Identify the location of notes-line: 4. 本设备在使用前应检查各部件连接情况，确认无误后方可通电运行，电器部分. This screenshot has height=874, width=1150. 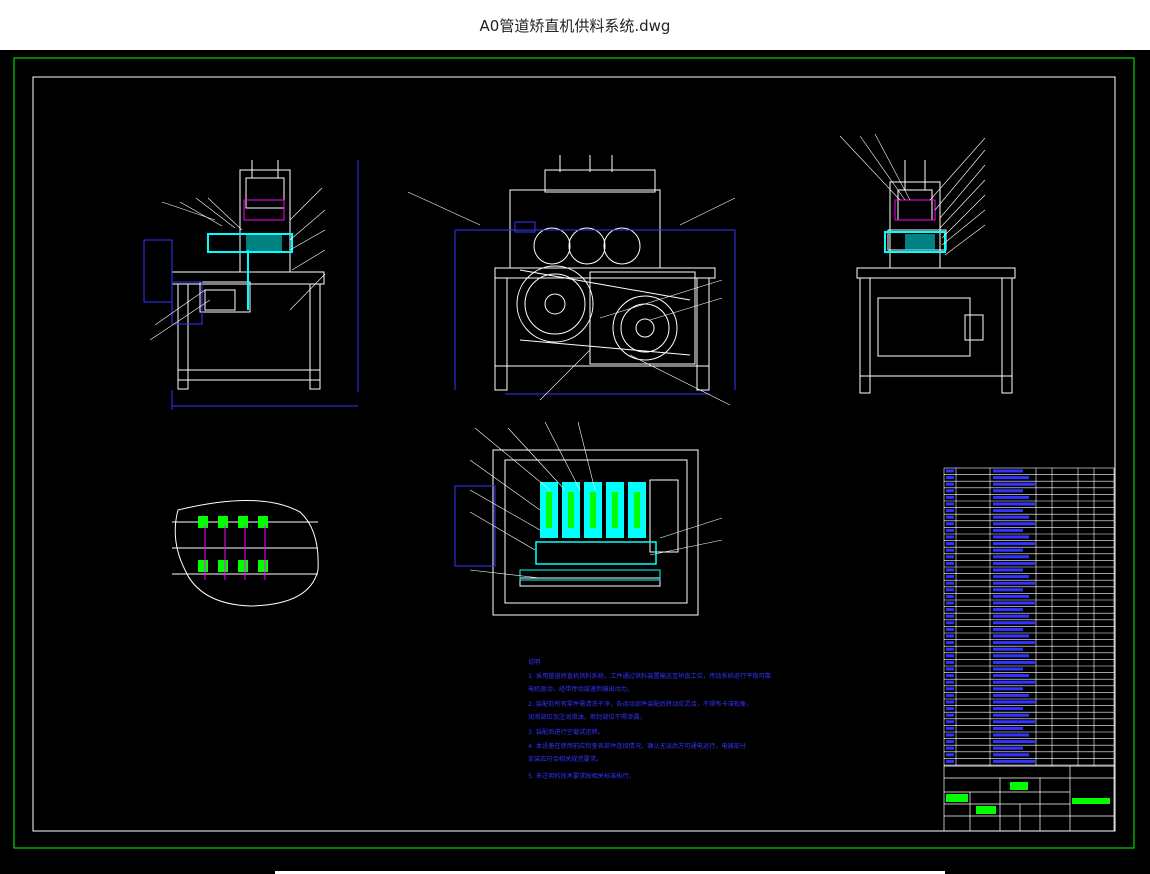
(637, 746).